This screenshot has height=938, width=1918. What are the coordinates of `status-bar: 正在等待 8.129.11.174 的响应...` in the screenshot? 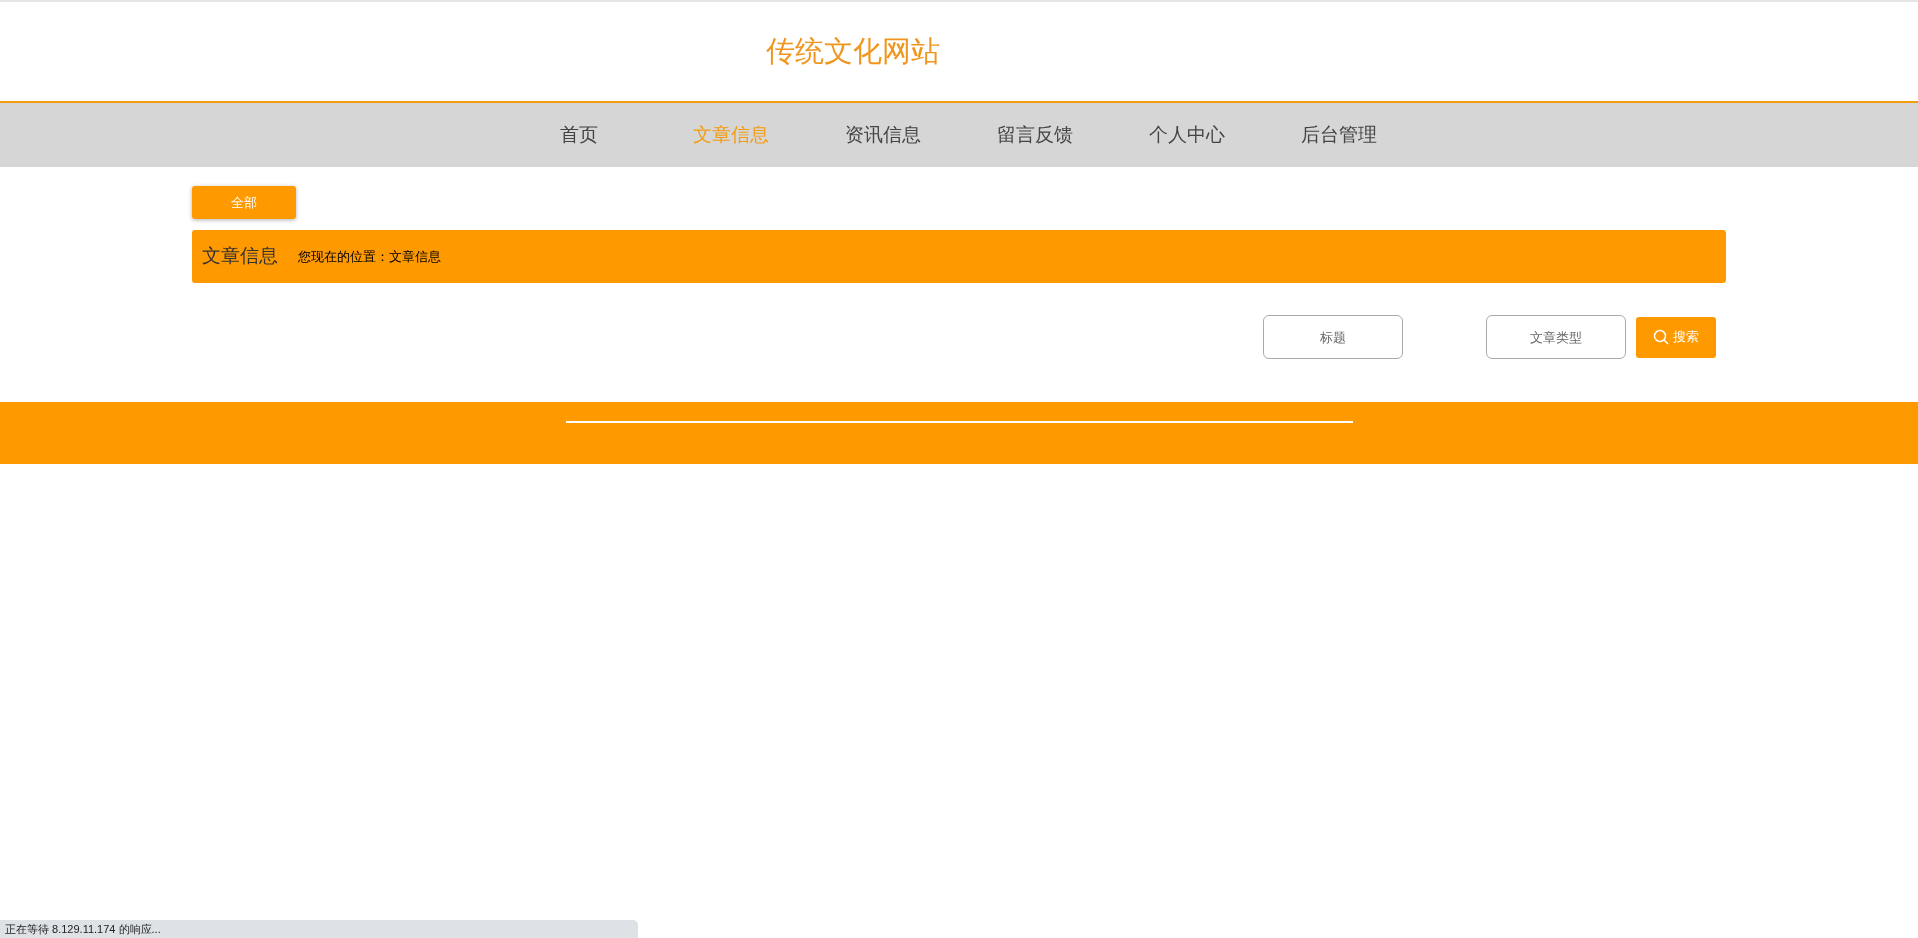 It's located at (319, 929).